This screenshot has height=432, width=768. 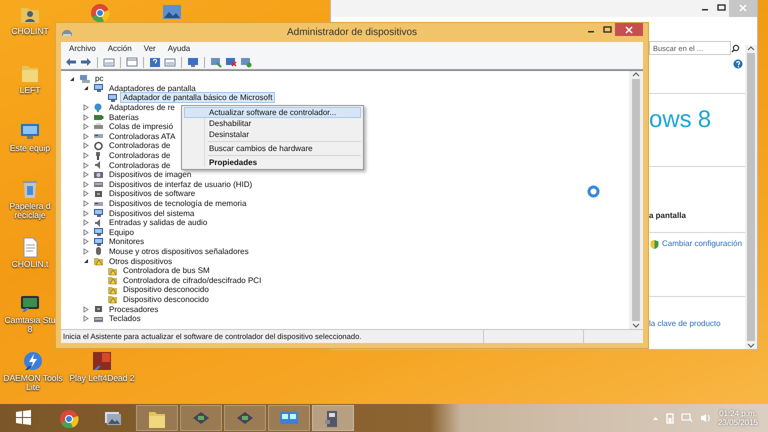 I want to click on tree-item: Controladora de cifrado/descifrado PCI, so click(x=192, y=280).